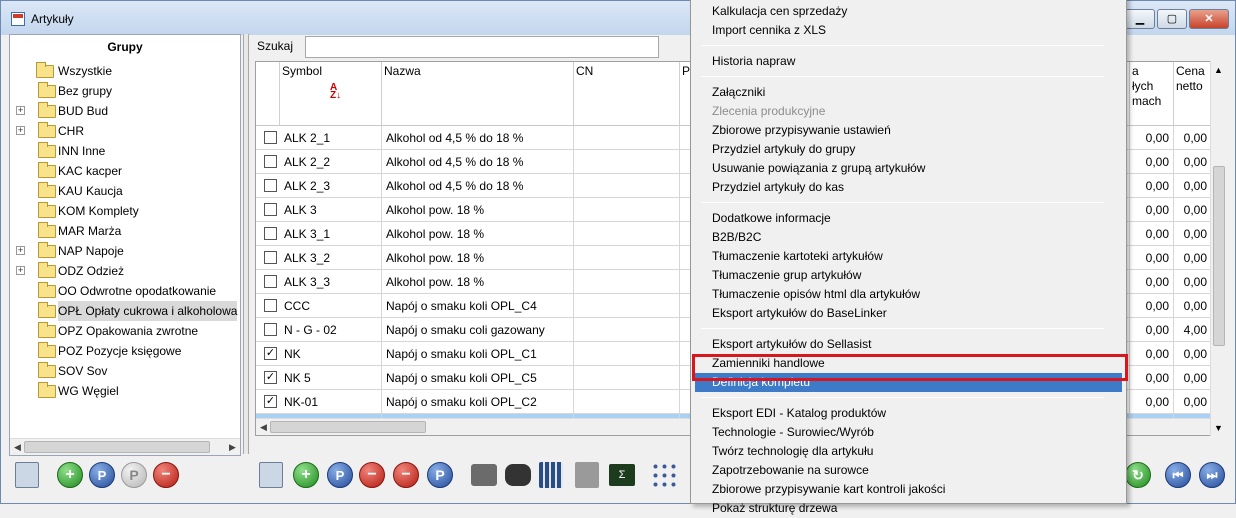  Describe the element at coordinates (125, 391) in the screenshot. I see `group-item: WG Węgiel` at that location.